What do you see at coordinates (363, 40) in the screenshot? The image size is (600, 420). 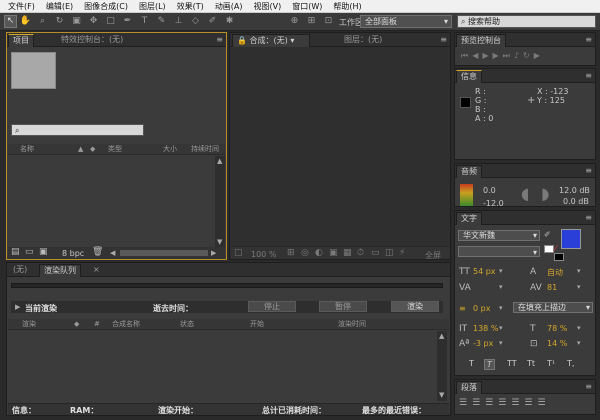 I see `tab-layer: 图层：(无)` at bounding box center [363, 40].